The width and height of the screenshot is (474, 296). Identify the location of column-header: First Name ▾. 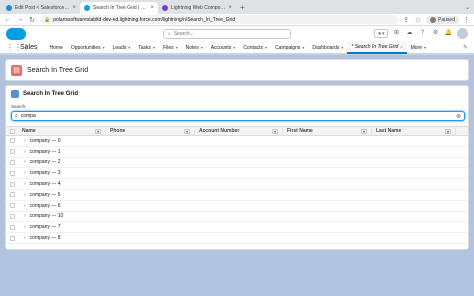
(327, 131).